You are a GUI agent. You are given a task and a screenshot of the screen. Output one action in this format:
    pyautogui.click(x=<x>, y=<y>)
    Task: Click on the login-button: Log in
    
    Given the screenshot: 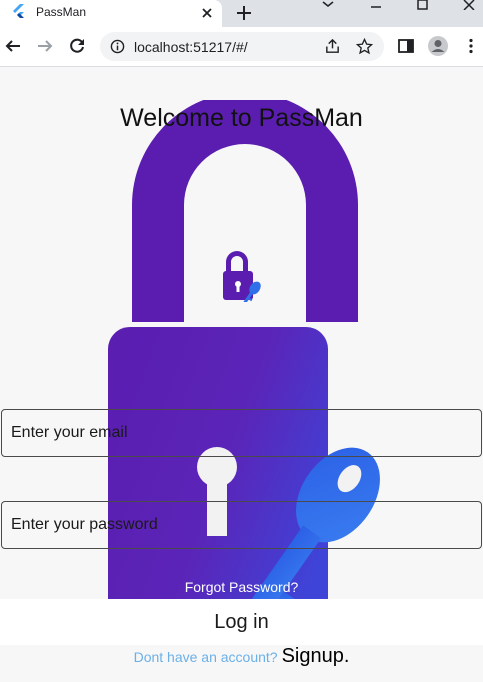 What is the action you would take?
    pyautogui.click(x=241, y=622)
    